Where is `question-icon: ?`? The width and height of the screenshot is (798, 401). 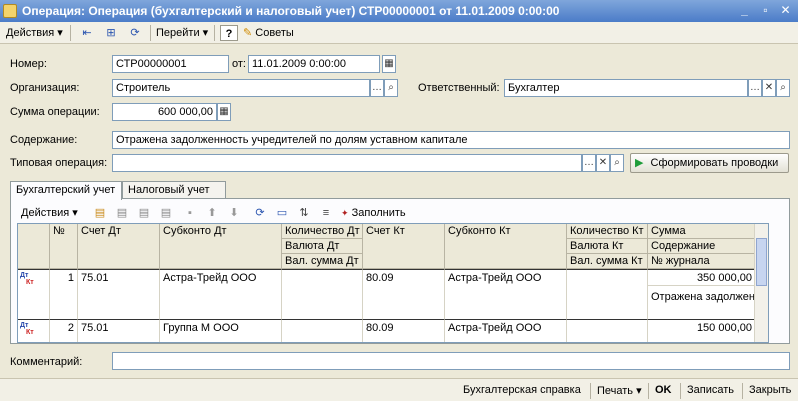
question-icon: ? is located at coordinates (229, 33).